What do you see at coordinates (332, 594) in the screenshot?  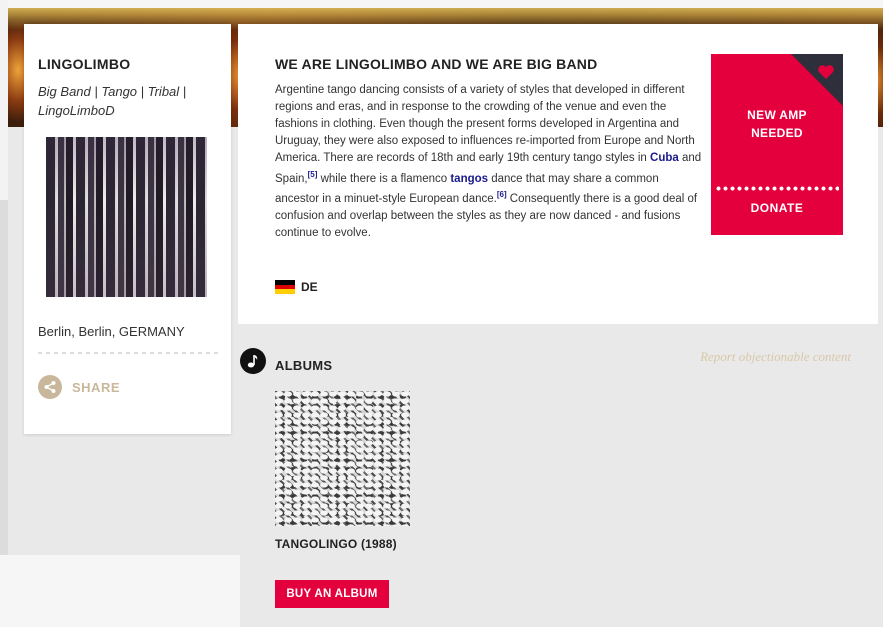 I see `buy-album-button: BUY AN ALBUM` at bounding box center [332, 594].